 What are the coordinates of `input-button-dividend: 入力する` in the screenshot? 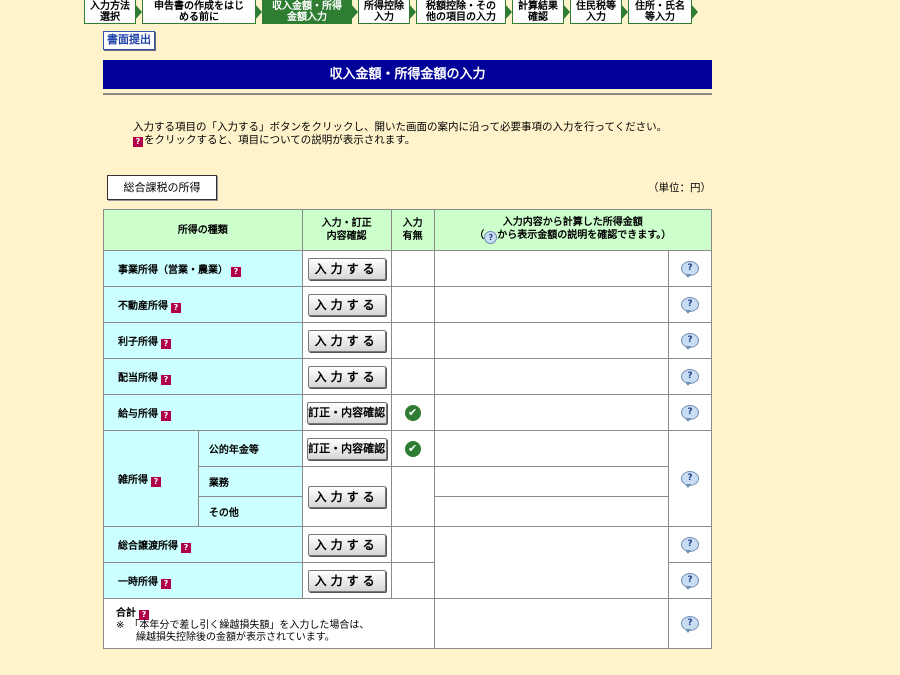 It's located at (346, 376).